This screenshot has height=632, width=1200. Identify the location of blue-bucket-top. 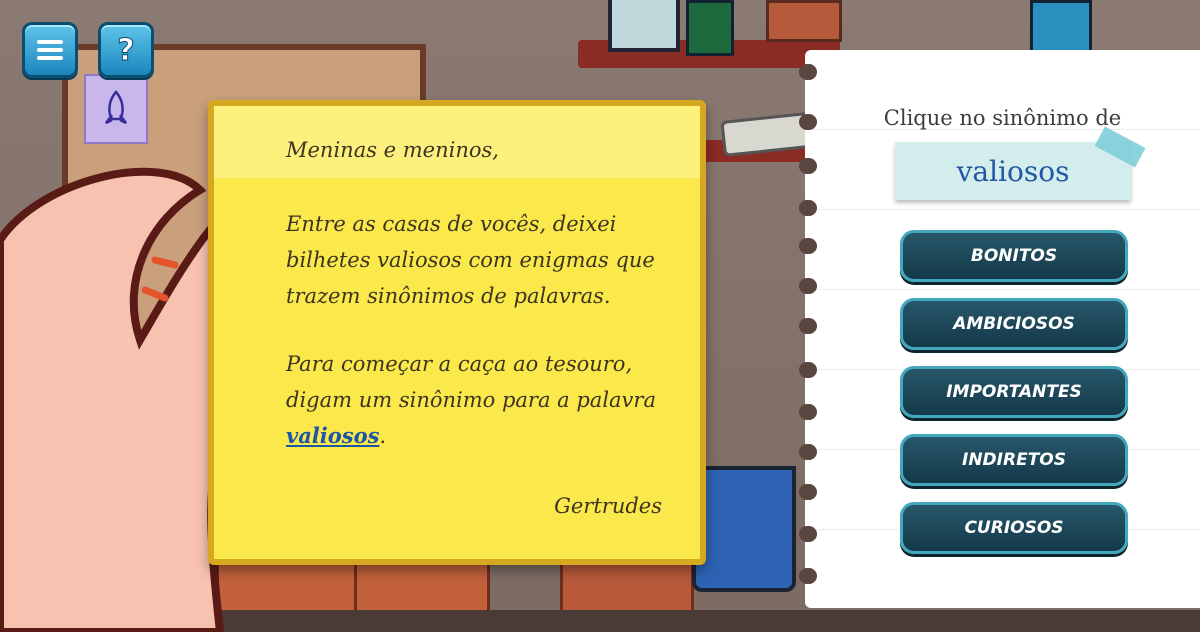
(1061, 28).